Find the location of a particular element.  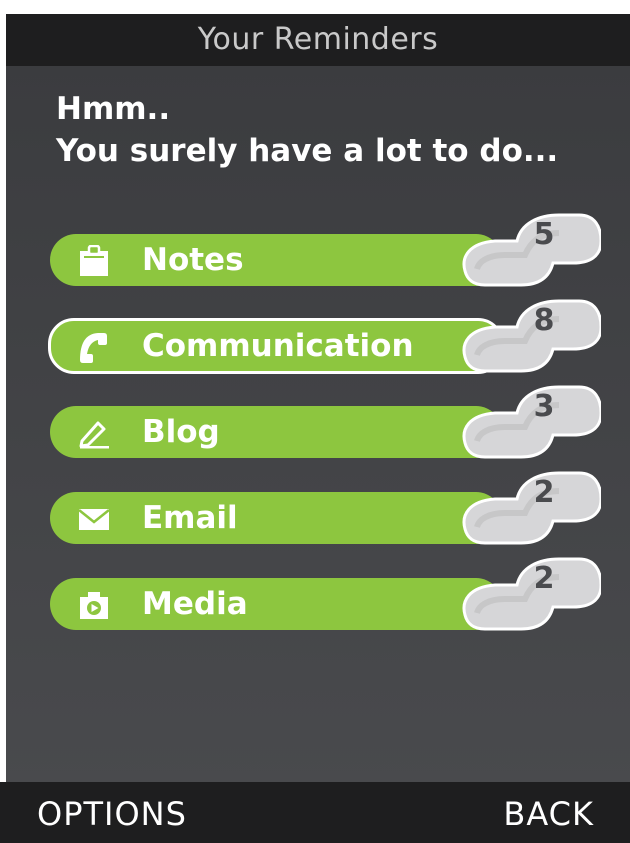

back-softkey: BACK is located at coordinates (548, 814).